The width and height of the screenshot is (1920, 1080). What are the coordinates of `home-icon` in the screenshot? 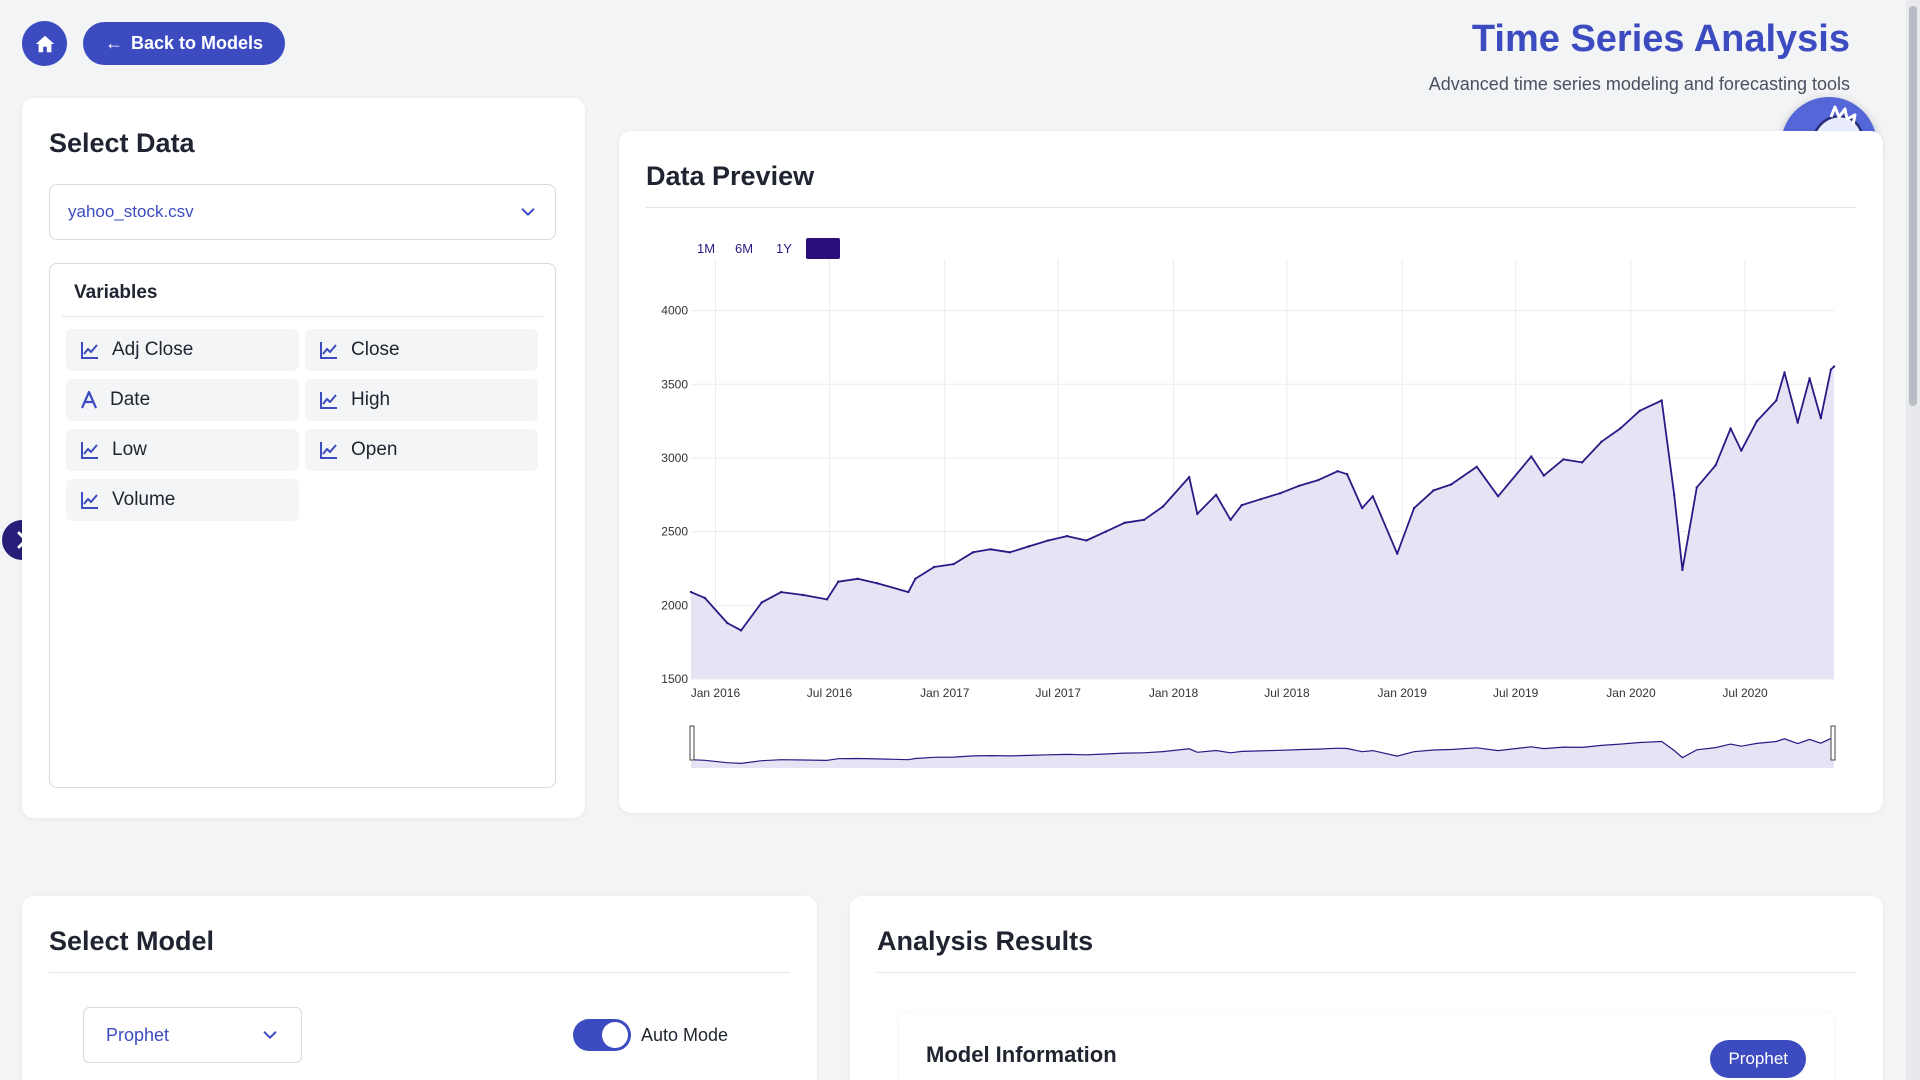 It's located at (44, 43).